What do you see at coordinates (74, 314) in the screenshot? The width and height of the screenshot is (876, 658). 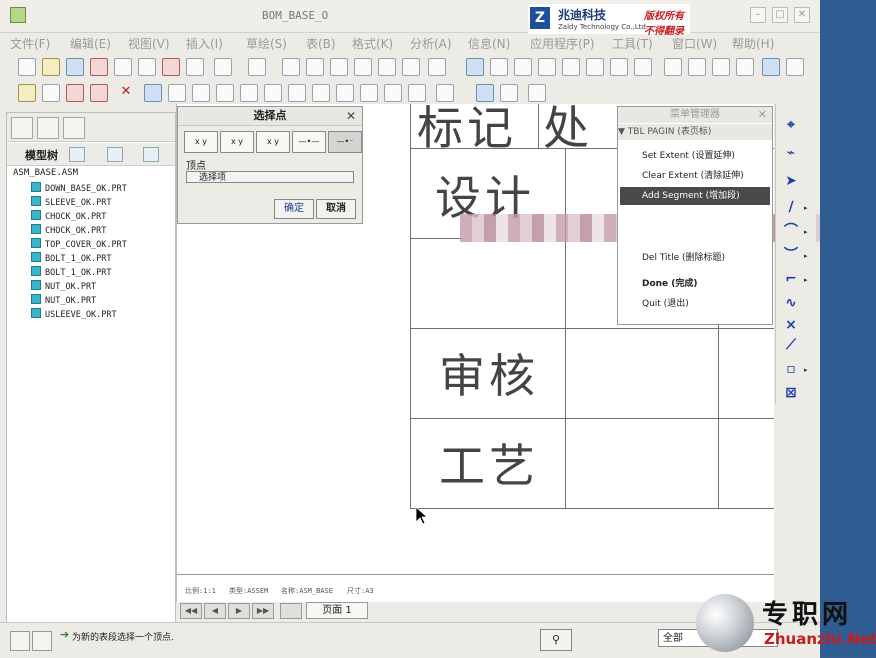 I see `tree-item: USLEEVE_OK.PRT` at bounding box center [74, 314].